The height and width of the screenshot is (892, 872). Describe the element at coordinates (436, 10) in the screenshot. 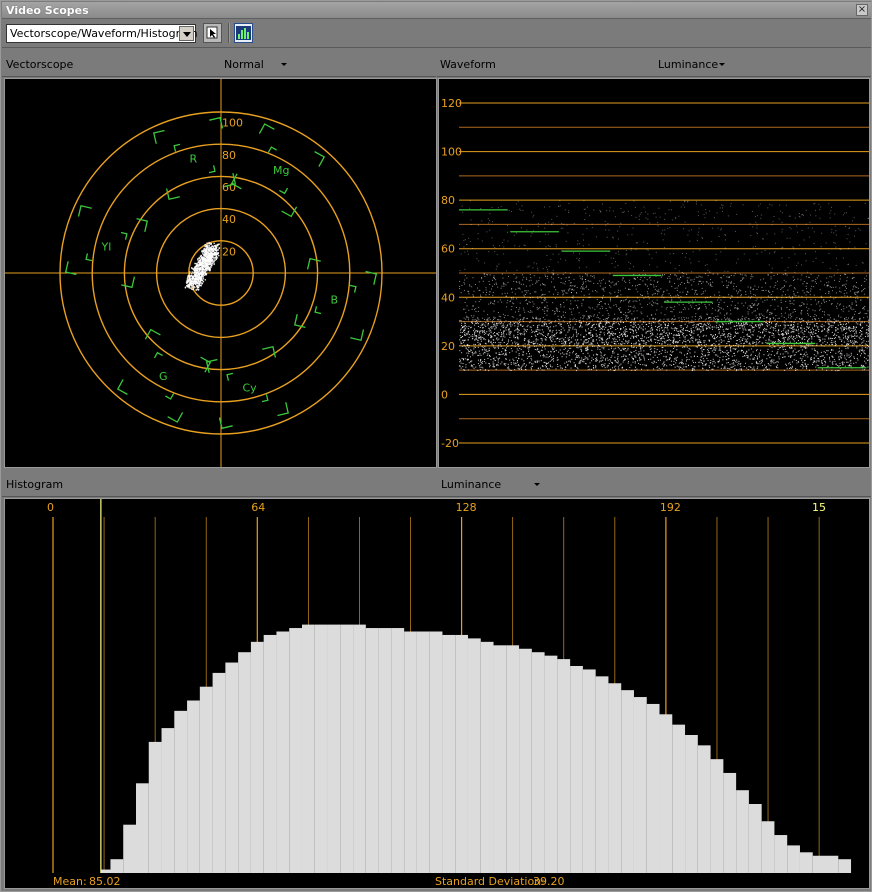

I see `title-bar: Video Scopes ×` at that location.